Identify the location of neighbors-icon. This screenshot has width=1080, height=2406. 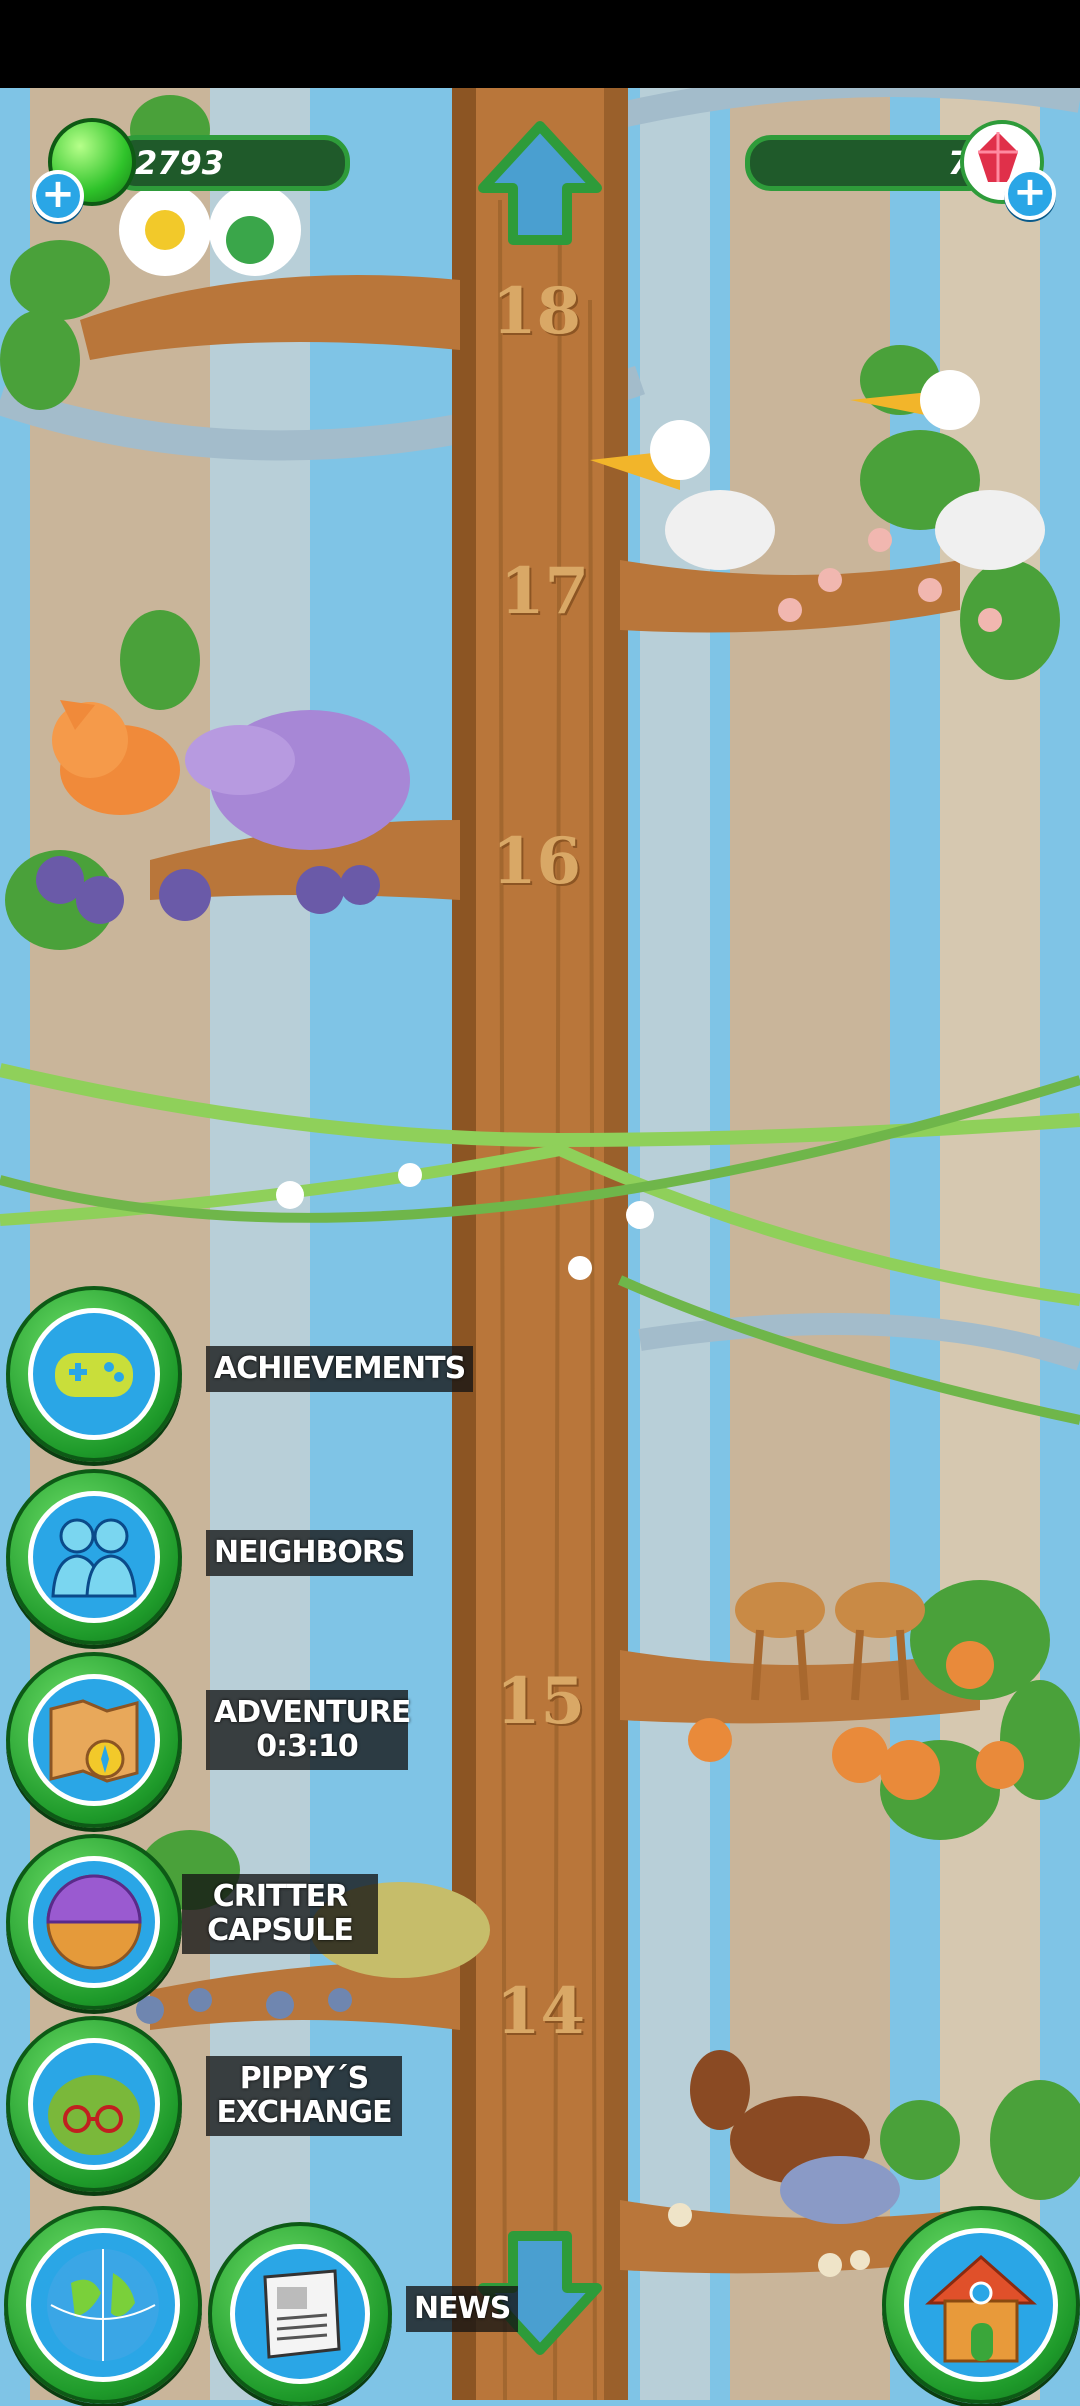
(94, 1558).